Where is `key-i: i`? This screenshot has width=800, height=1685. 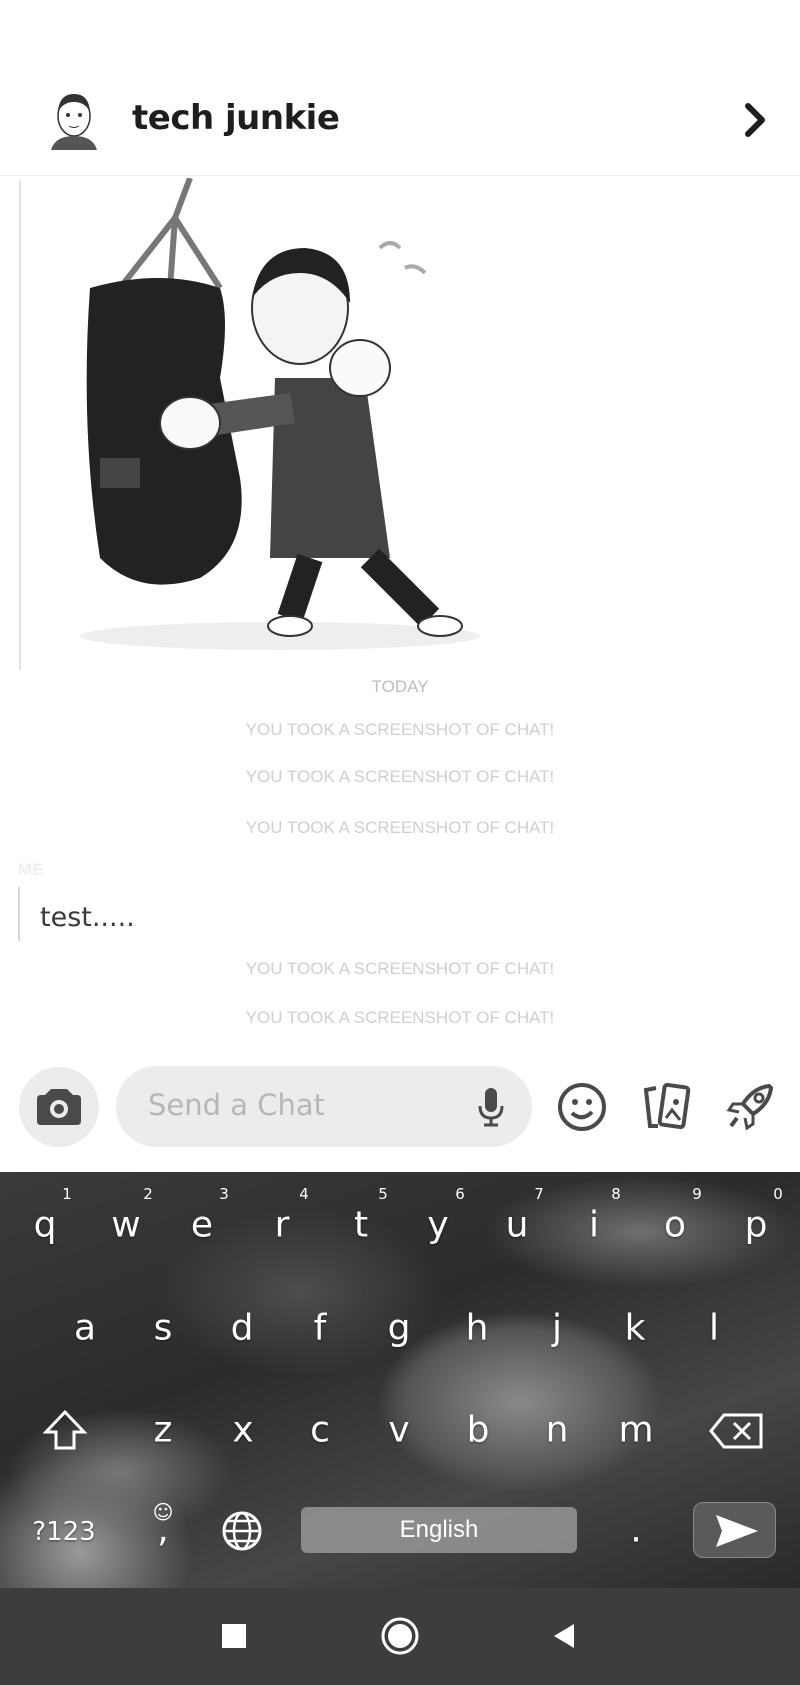
key-i: i is located at coordinates (594, 1225).